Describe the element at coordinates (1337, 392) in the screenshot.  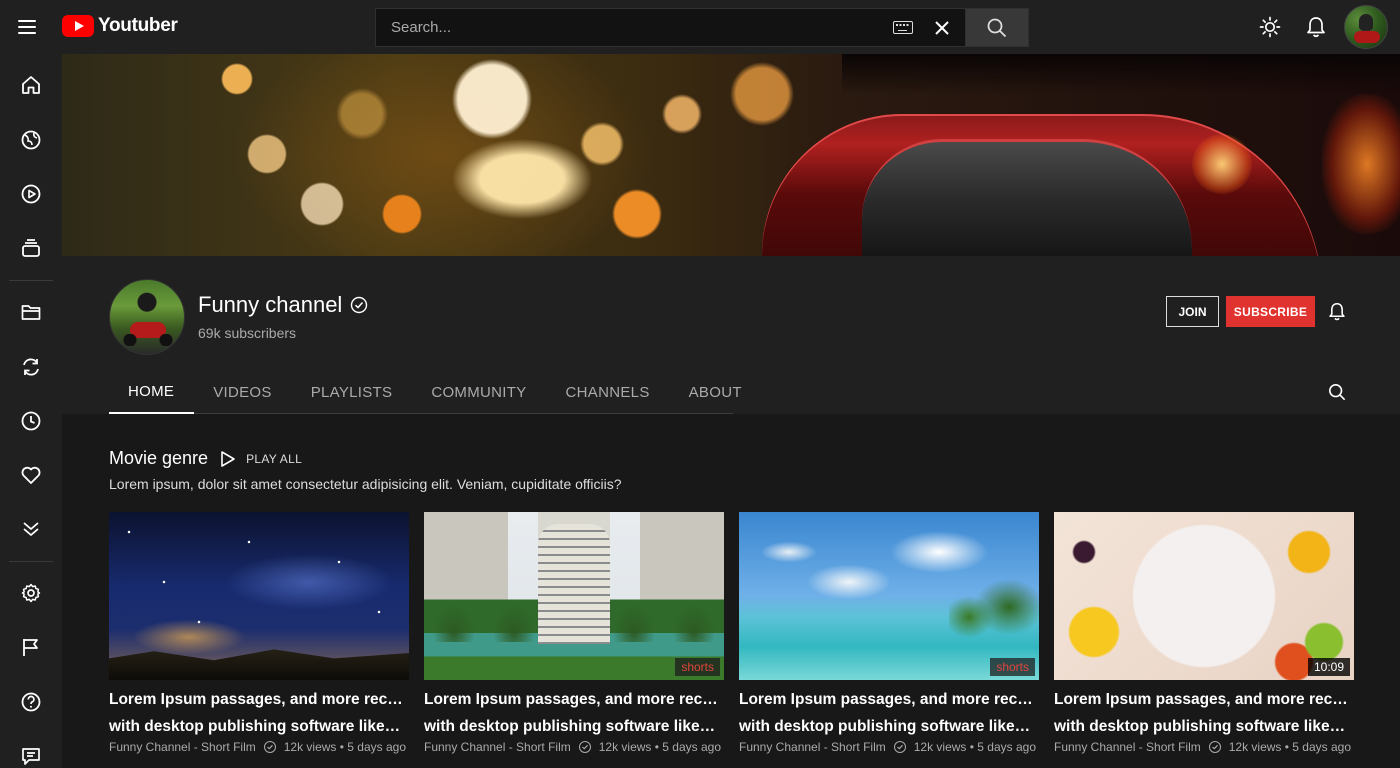
I see `channel-search-icon` at that location.